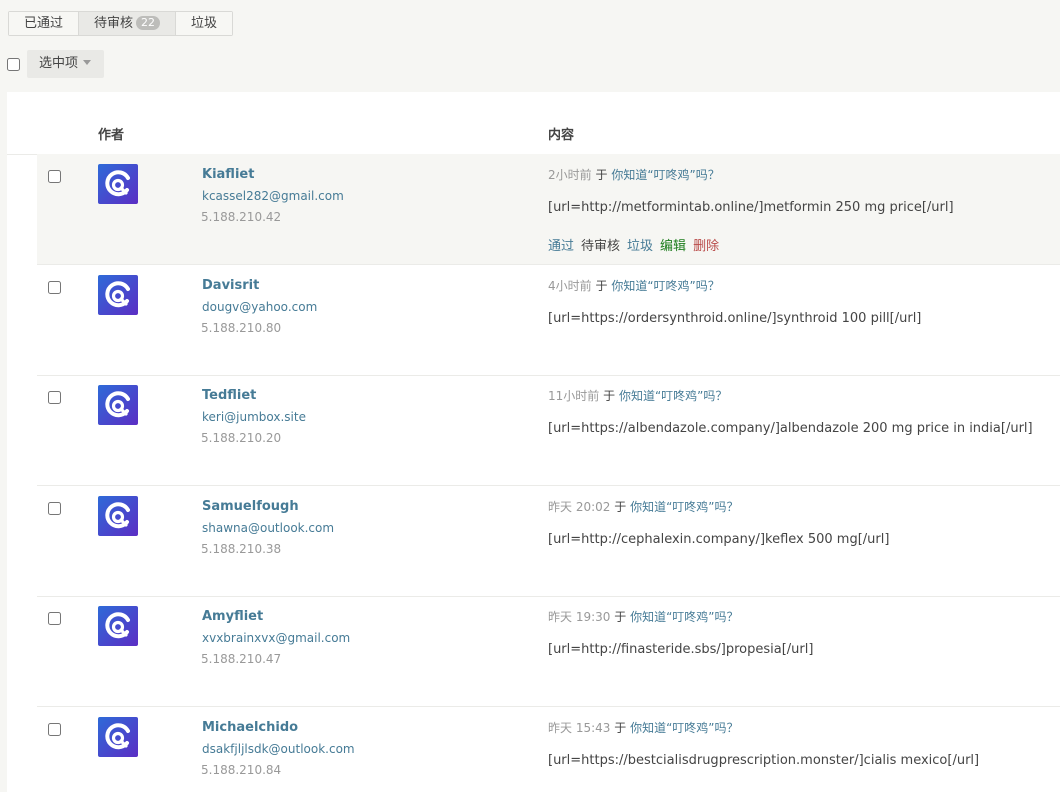 This screenshot has height=792, width=1060. I want to click on tab-pending-label: 待审核, so click(114, 23).